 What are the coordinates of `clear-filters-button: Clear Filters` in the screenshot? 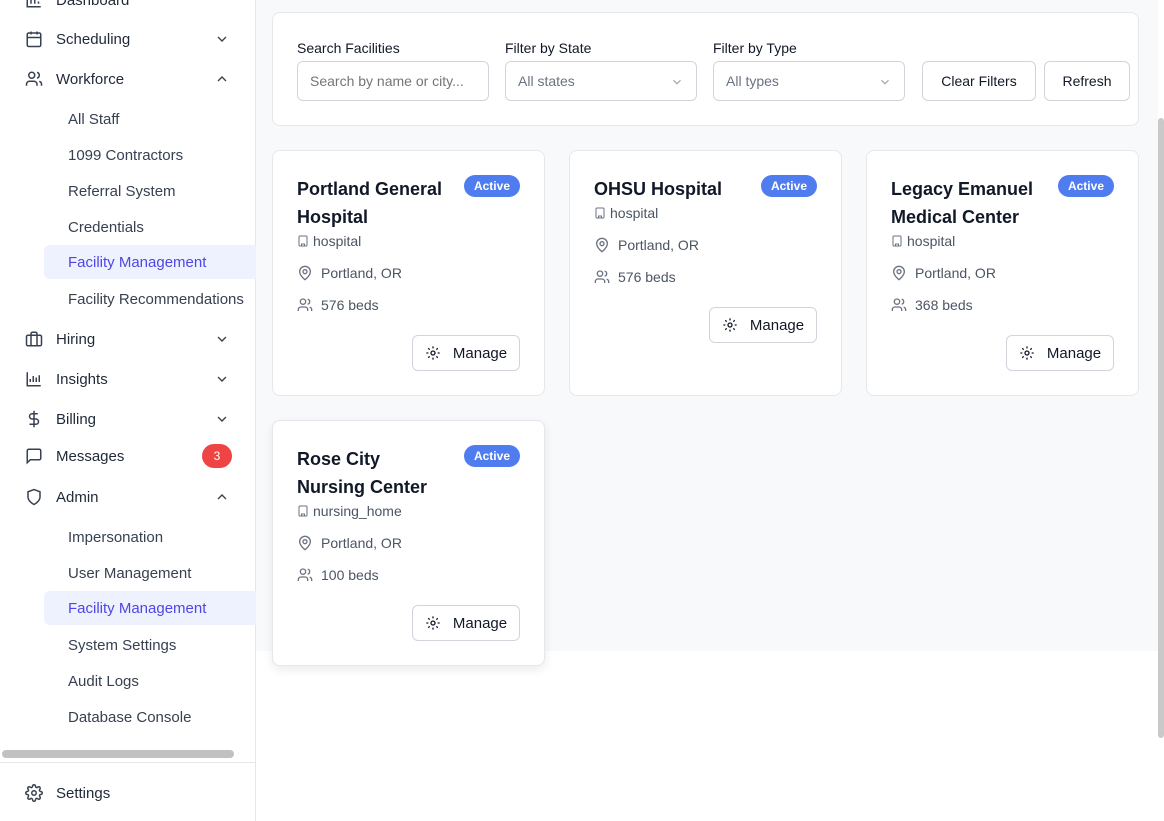 It's located at (979, 81).